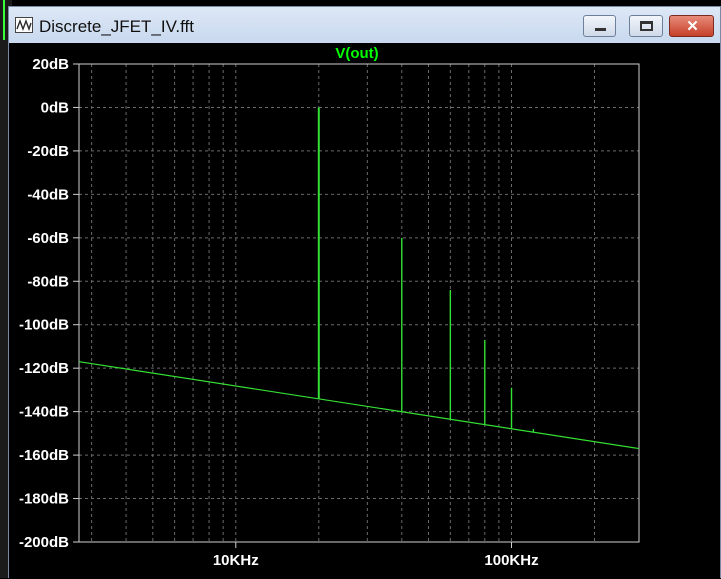  What do you see at coordinates (50, 64) in the screenshot?
I see `y-tick-label: 20dB` at bounding box center [50, 64].